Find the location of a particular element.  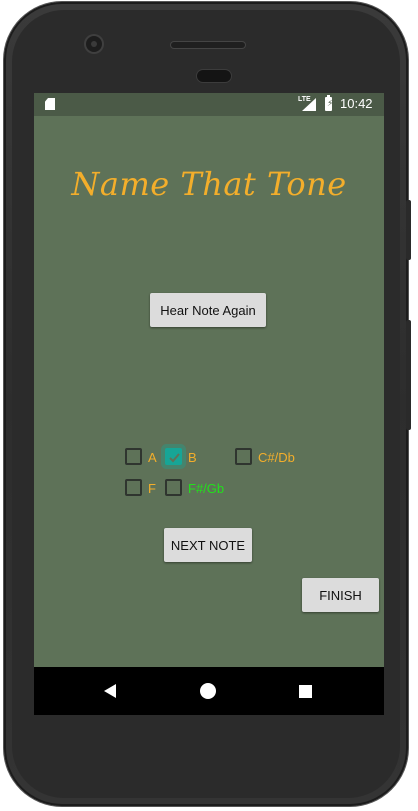

recents-icon is located at coordinates (305, 691).